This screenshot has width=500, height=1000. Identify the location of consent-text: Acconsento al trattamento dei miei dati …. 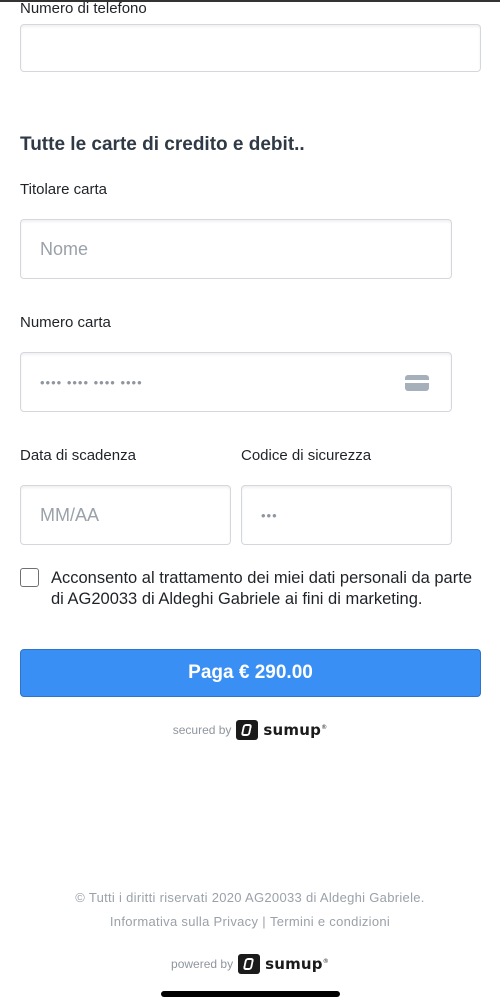
(261, 588).